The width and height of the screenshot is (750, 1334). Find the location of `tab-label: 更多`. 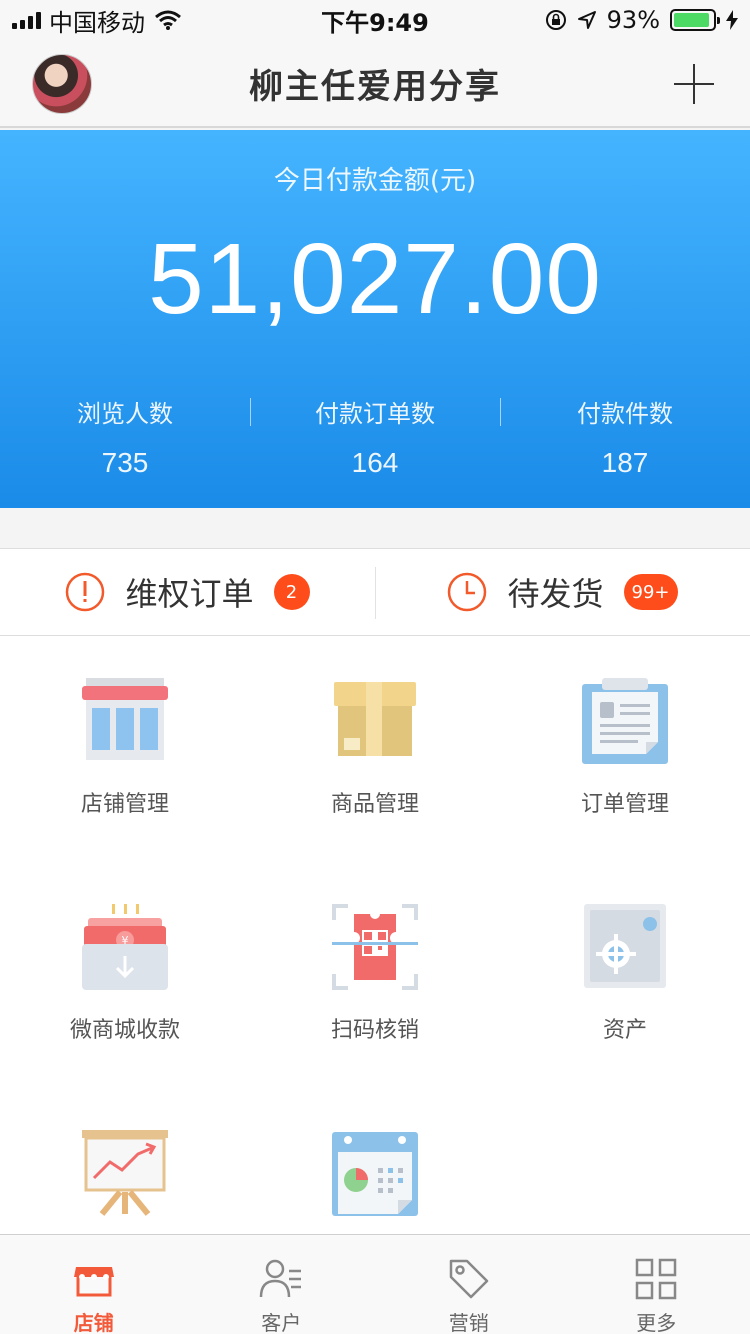

tab-label: 更多 is located at coordinates (656, 1322).